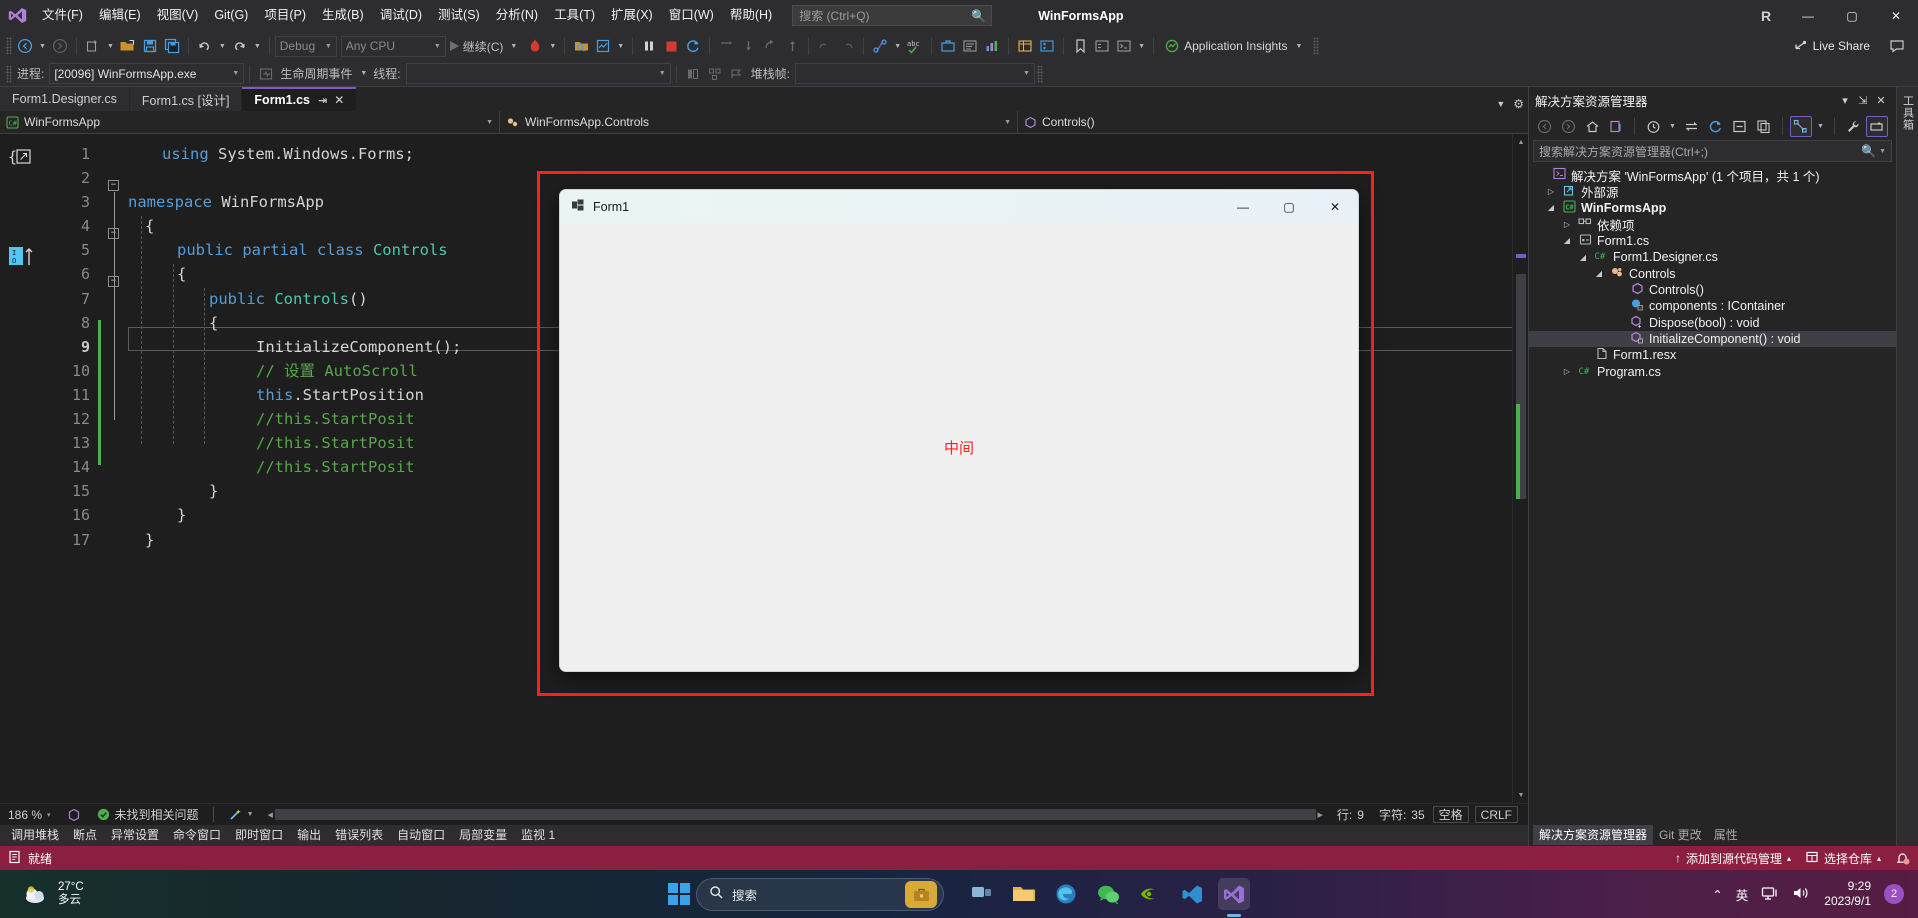 The height and width of the screenshot is (918, 1918). Describe the element at coordinates (74, 815) in the screenshot. I see `intellicode-status` at that location.